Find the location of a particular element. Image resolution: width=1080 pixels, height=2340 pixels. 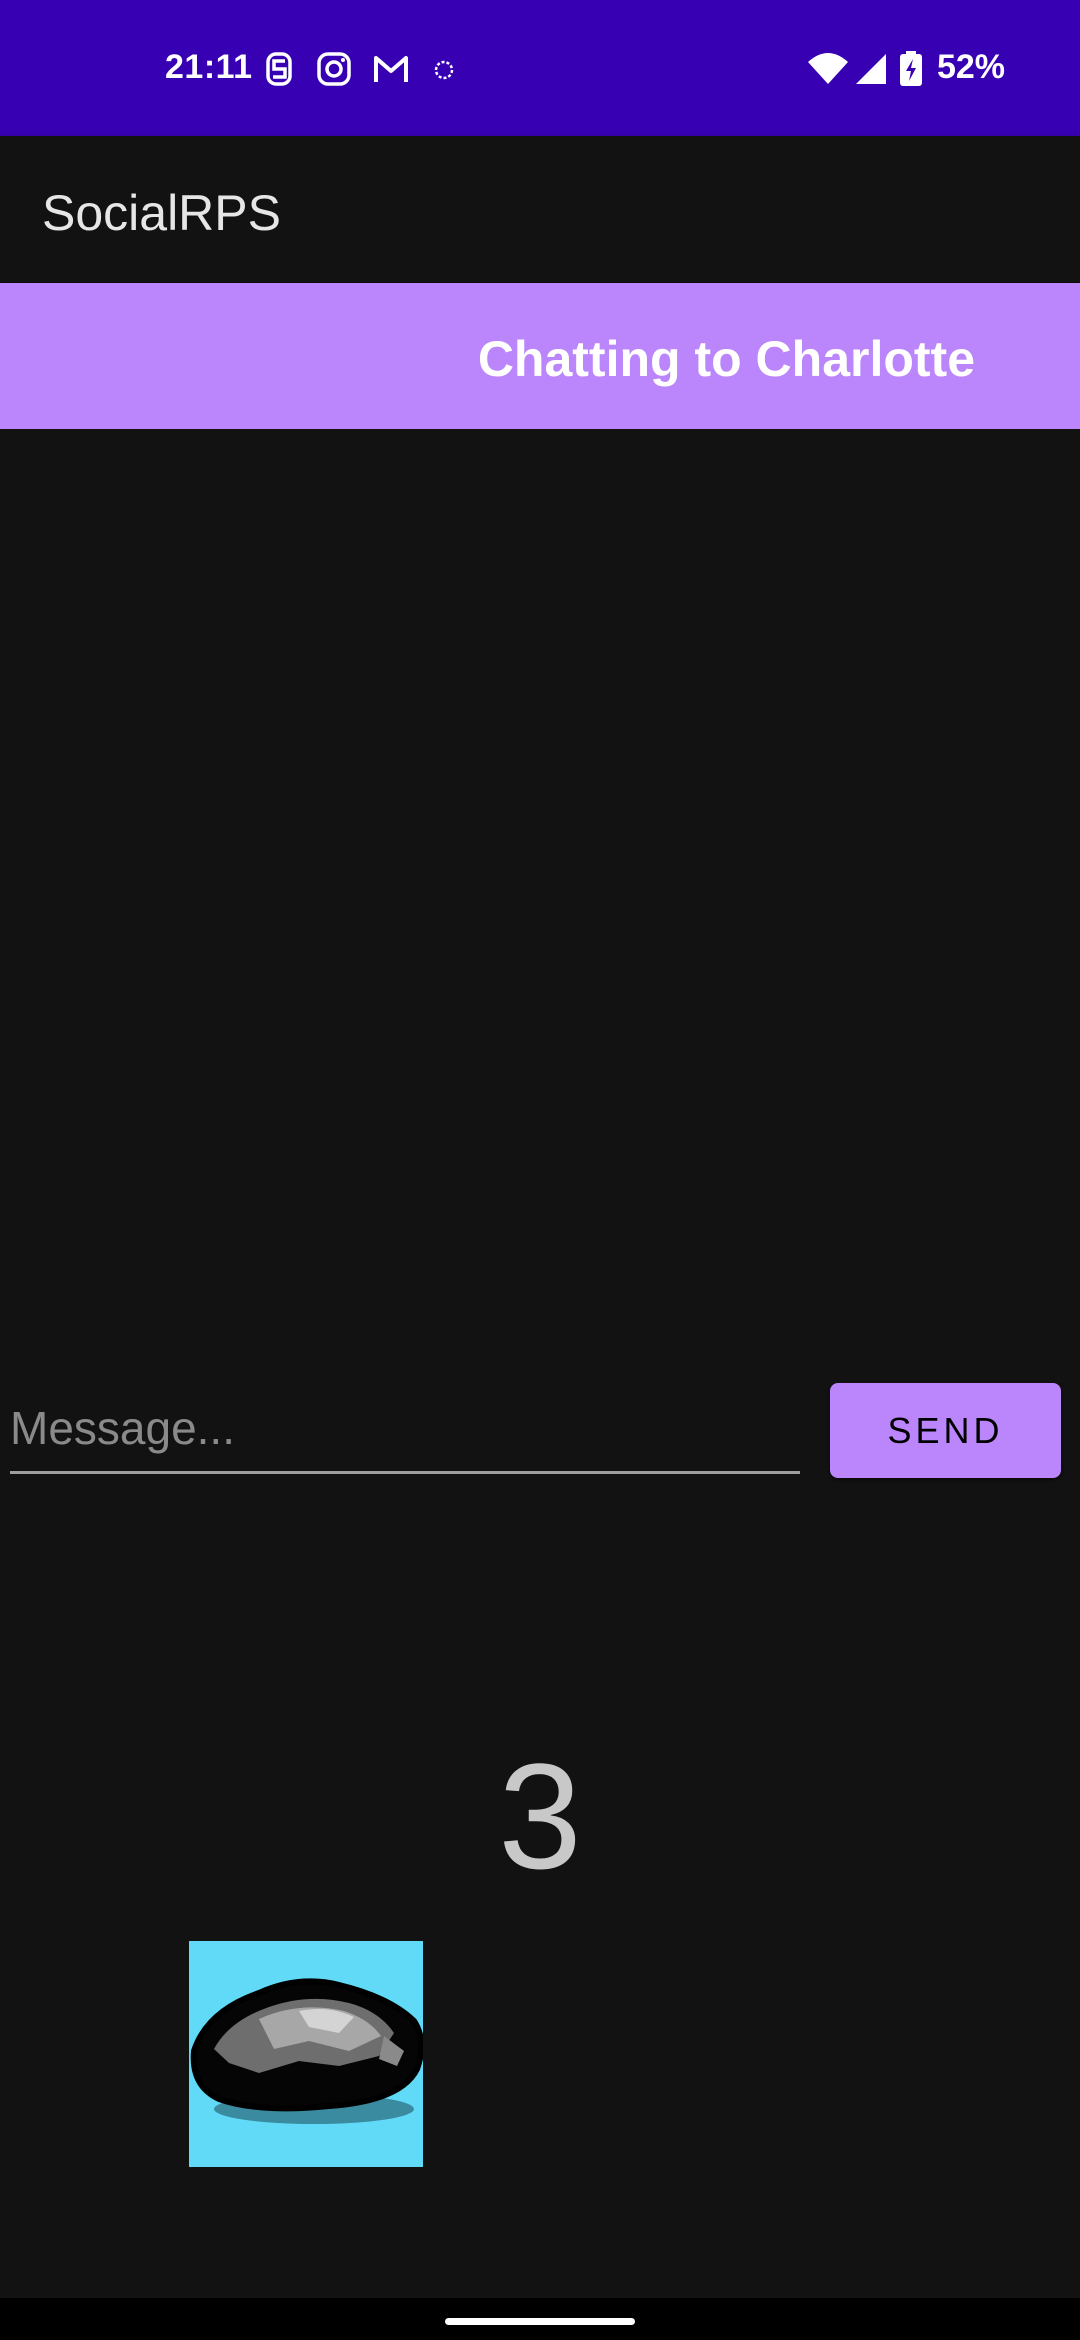

status-bar: 21:11 52% is located at coordinates (540, 68).